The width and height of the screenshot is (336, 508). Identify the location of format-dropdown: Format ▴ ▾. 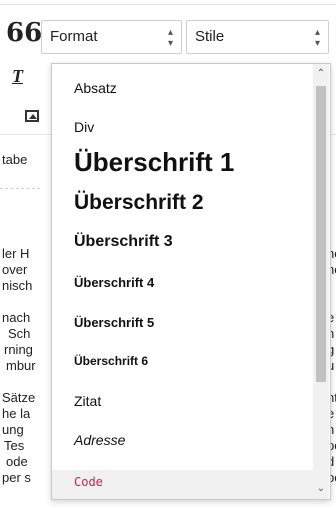
(111, 37).